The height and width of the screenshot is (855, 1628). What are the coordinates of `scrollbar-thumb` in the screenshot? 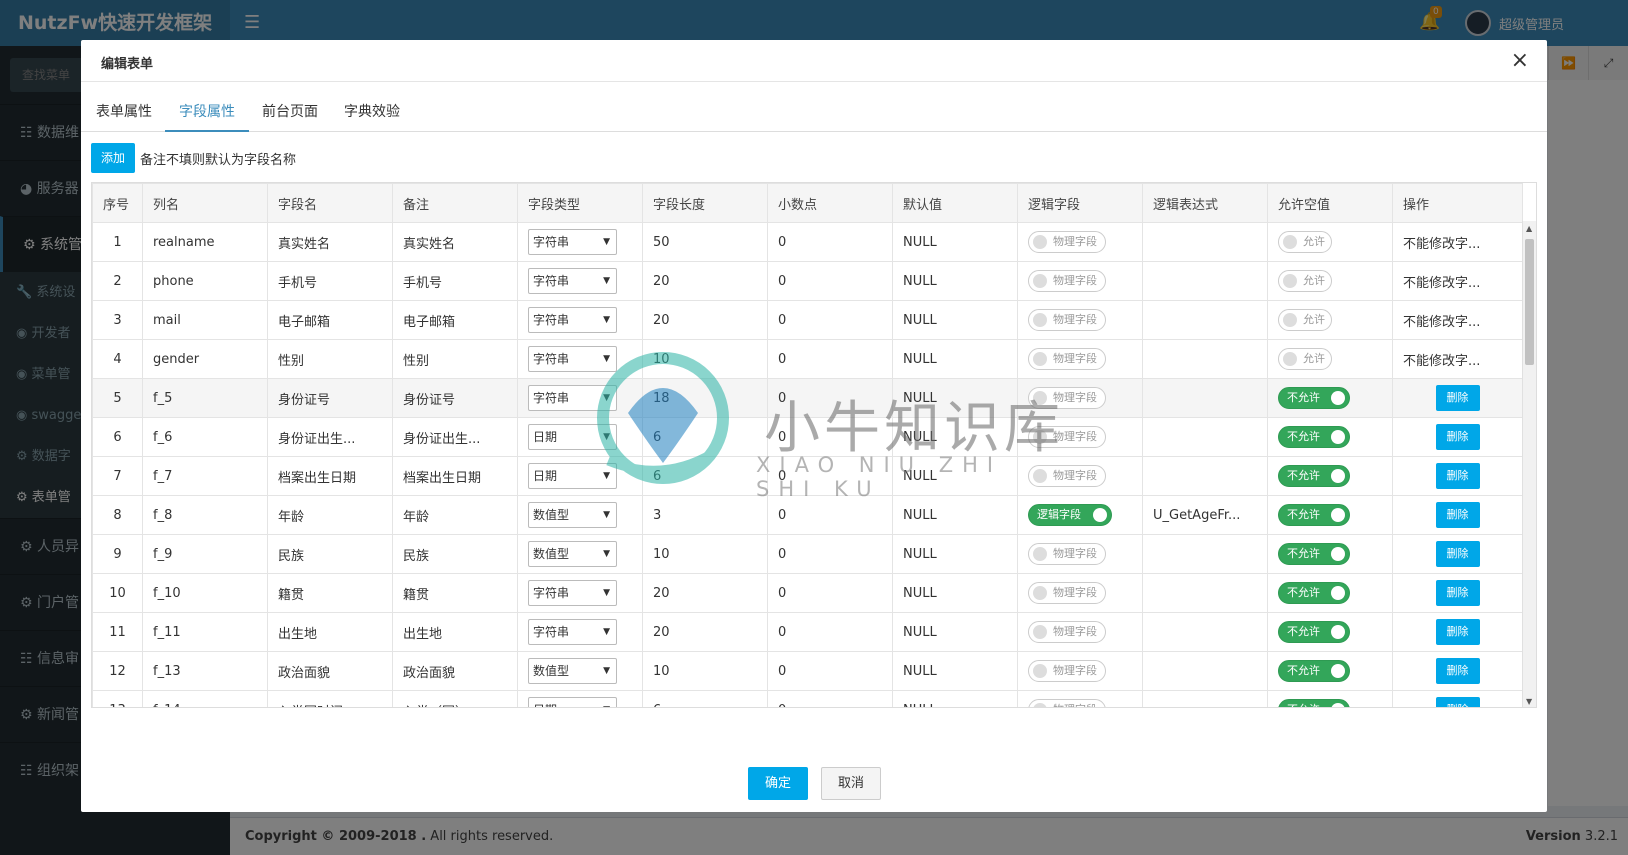 It's located at (1529, 302).